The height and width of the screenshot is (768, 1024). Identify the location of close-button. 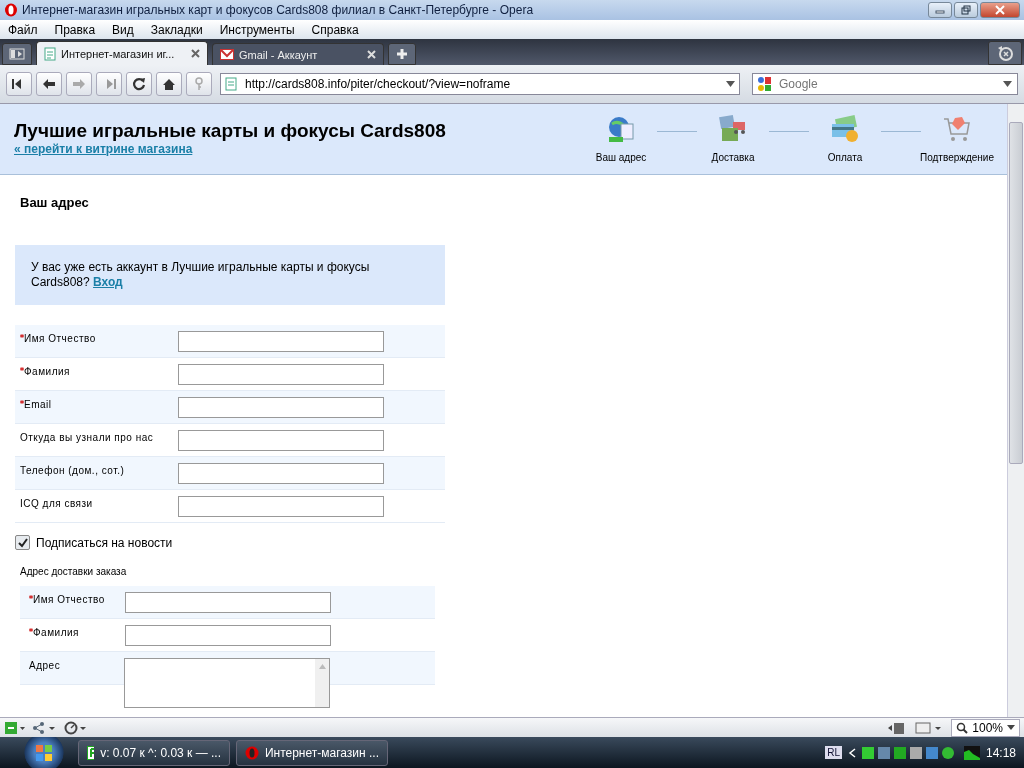
(1000, 10).